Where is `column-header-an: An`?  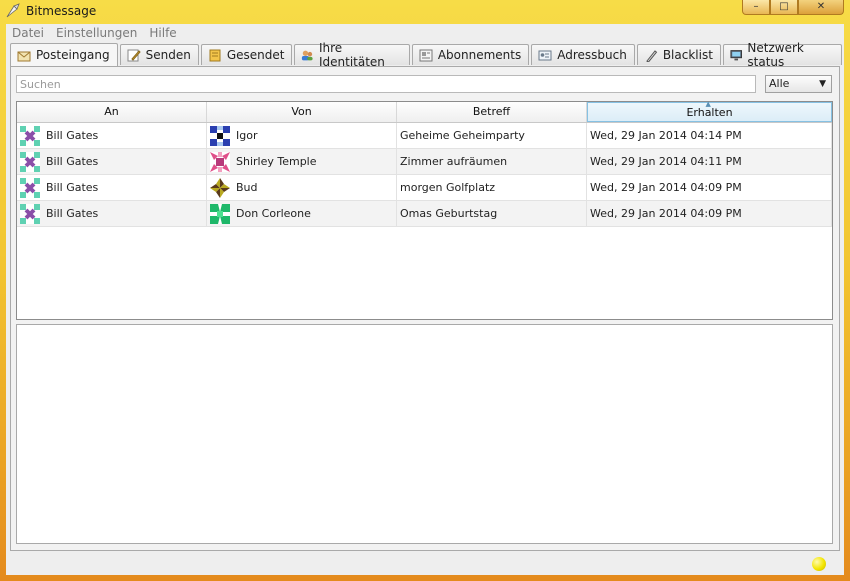
column-header-an: An is located at coordinates (112, 112).